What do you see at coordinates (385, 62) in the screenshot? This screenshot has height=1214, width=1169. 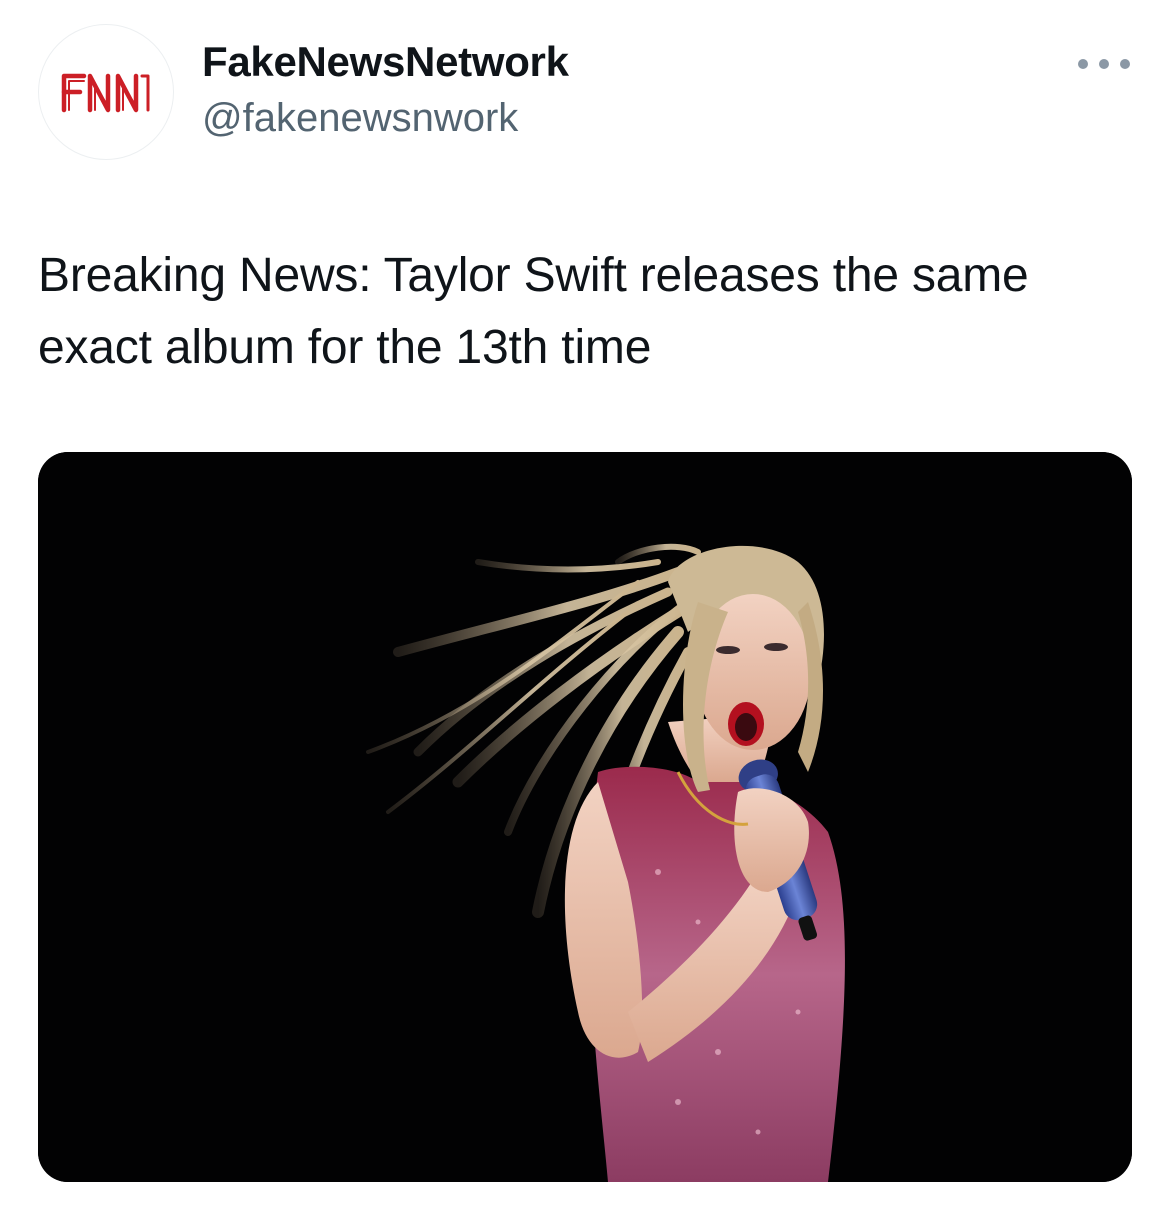 I see `author-display-name: FakeNewsNetwork` at bounding box center [385, 62].